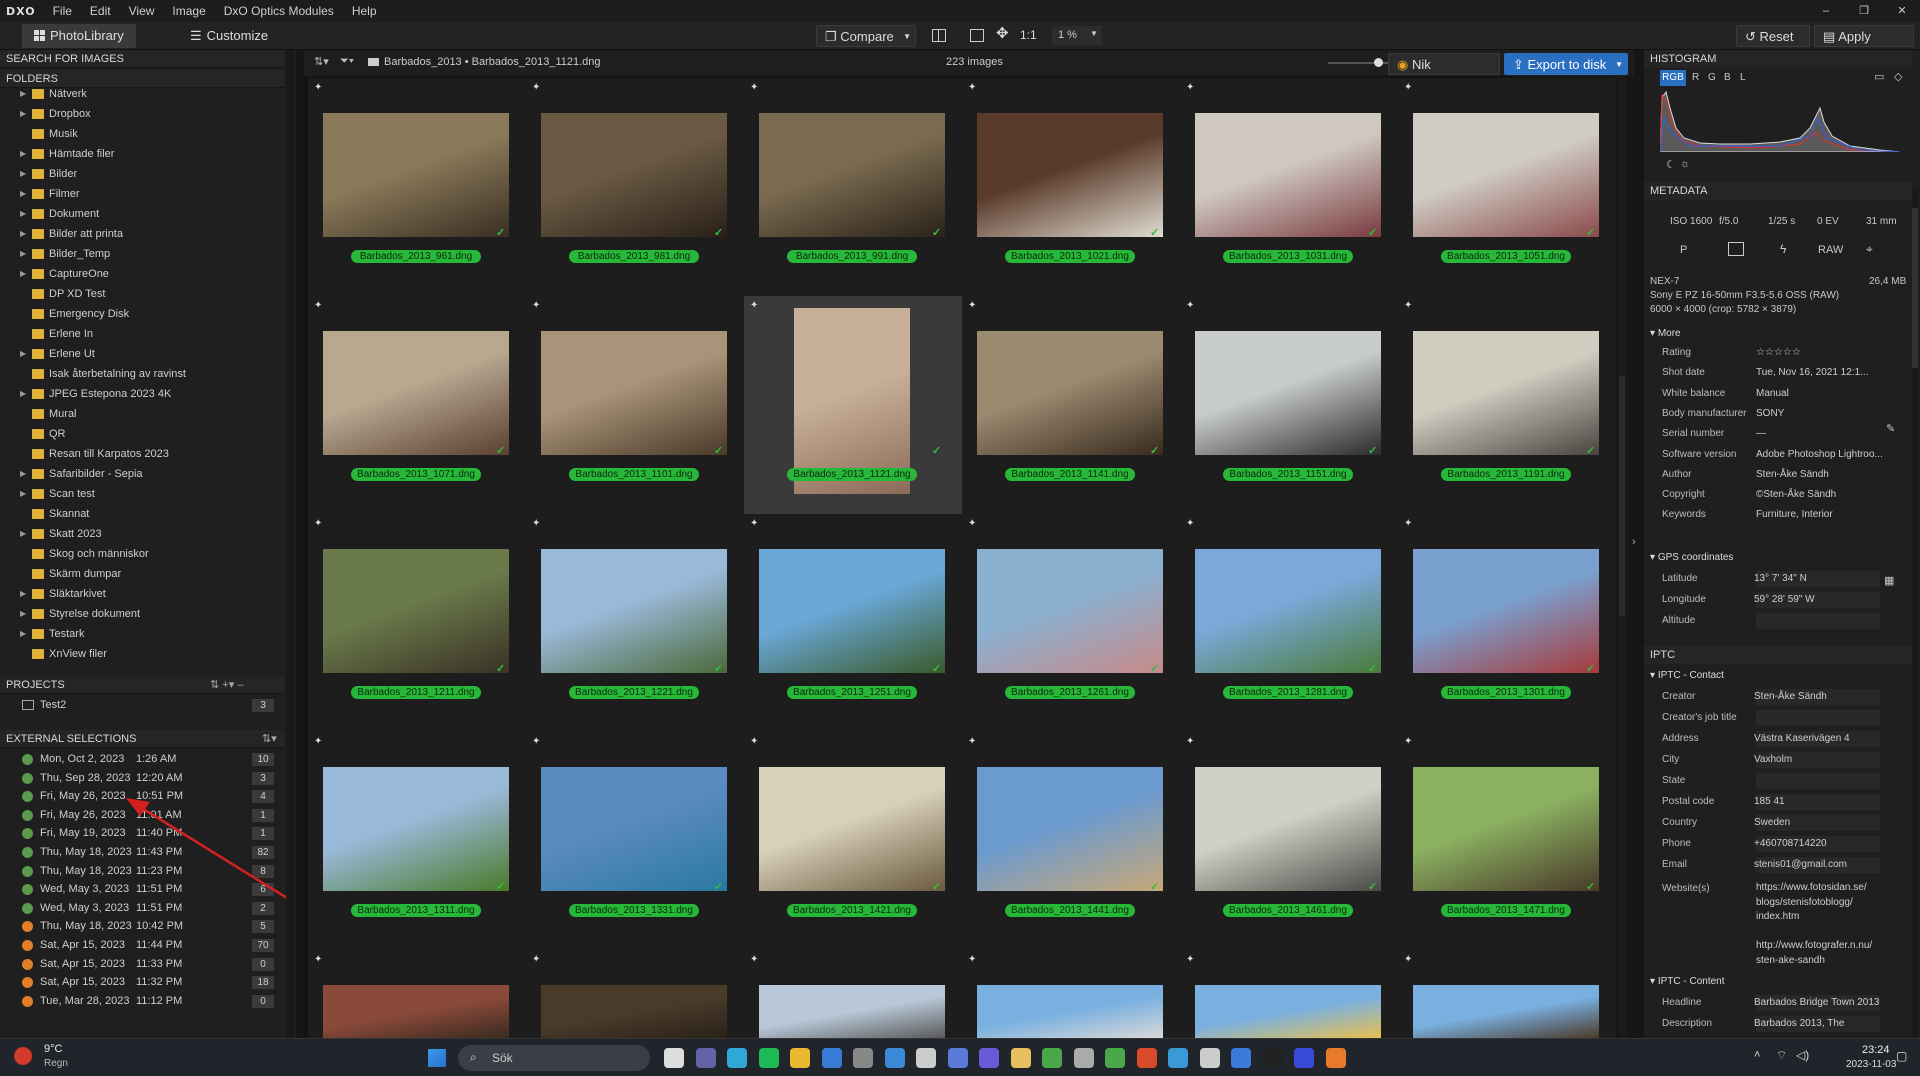 Image resolution: width=1920 pixels, height=1076 pixels. Describe the element at coordinates (142, 294) in the screenshot. I see `folder-item: DP XD Test` at that location.